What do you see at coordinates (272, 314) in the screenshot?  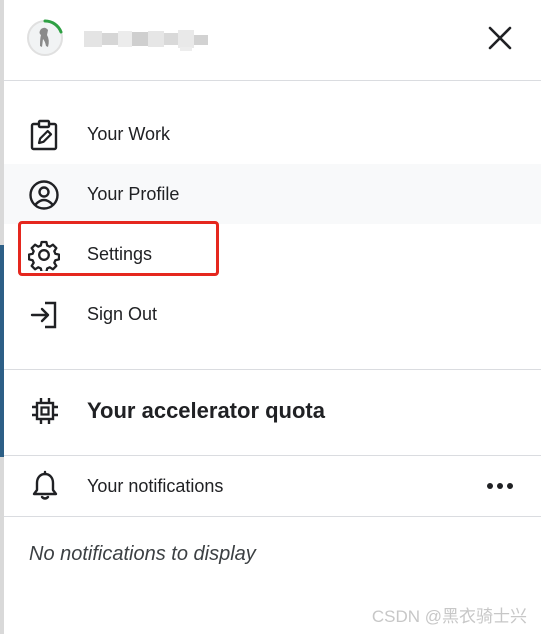 I see `menu-item-sign-out: Sign Out` at bounding box center [272, 314].